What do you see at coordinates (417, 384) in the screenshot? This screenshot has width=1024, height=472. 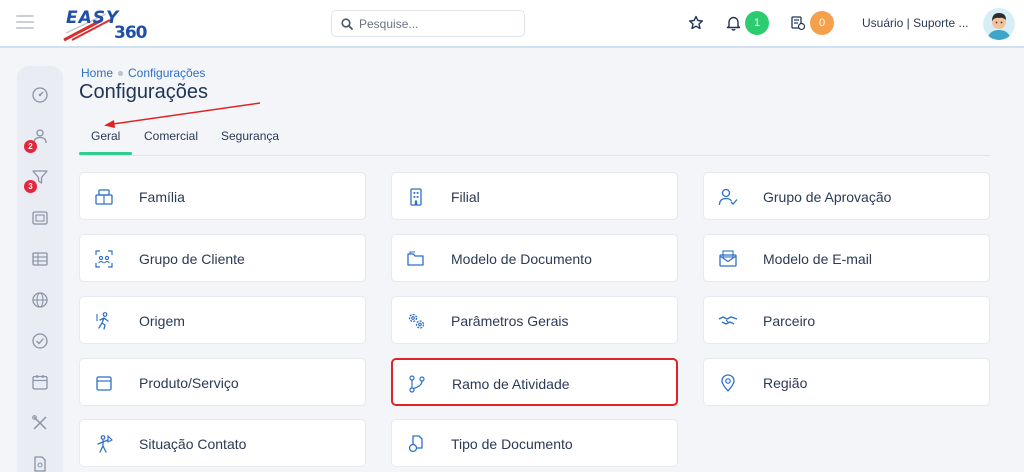 I see `branch-icon` at bounding box center [417, 384].